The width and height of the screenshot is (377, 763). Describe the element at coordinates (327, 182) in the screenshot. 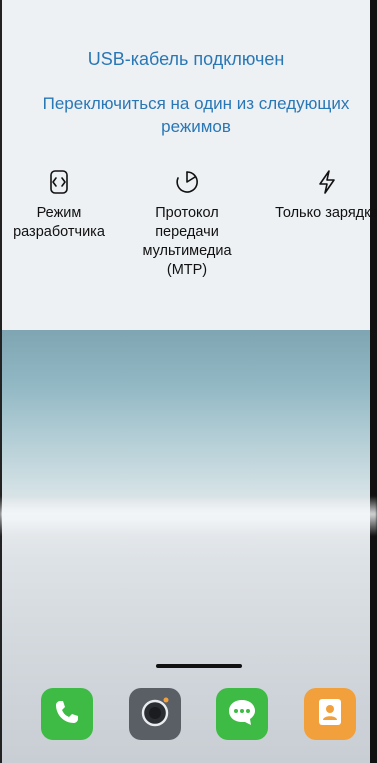

I see `charging-bolt-icon` at that location.